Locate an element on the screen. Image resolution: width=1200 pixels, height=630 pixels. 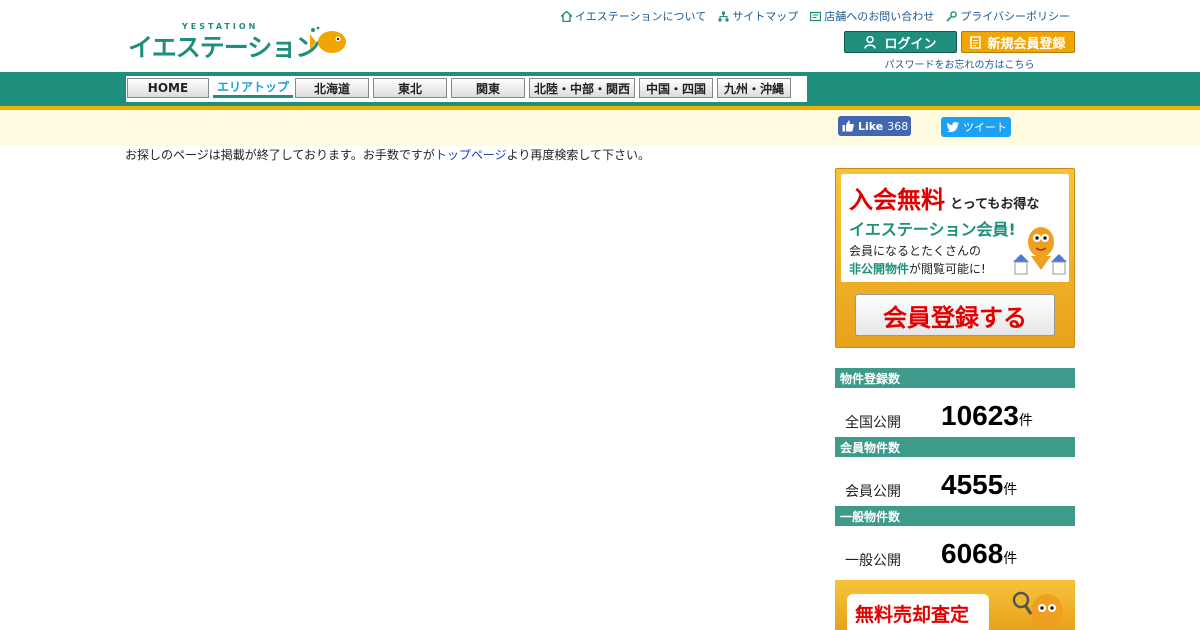
nav-kanto: 関東 is located at coordinates (488, 88).